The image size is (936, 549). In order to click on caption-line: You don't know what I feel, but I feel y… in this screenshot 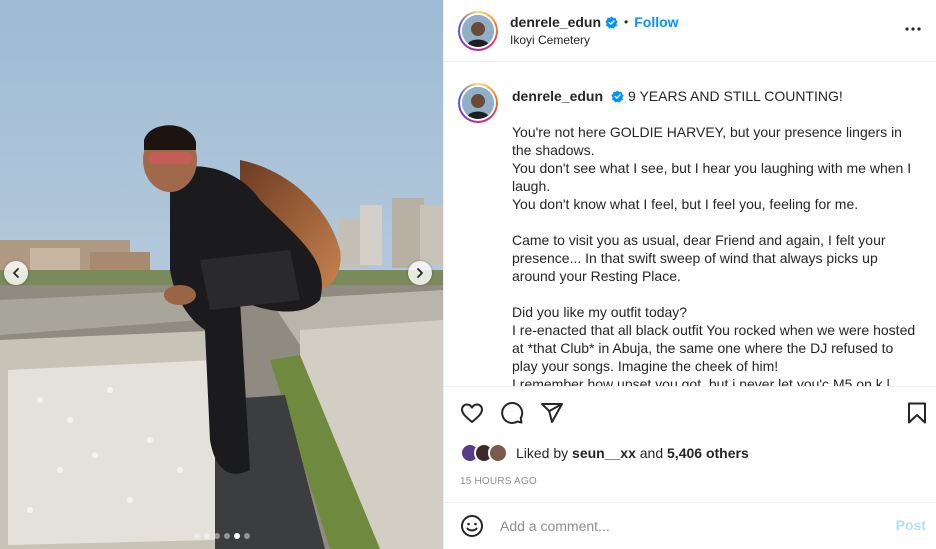, I will do `click(685, 204)`.